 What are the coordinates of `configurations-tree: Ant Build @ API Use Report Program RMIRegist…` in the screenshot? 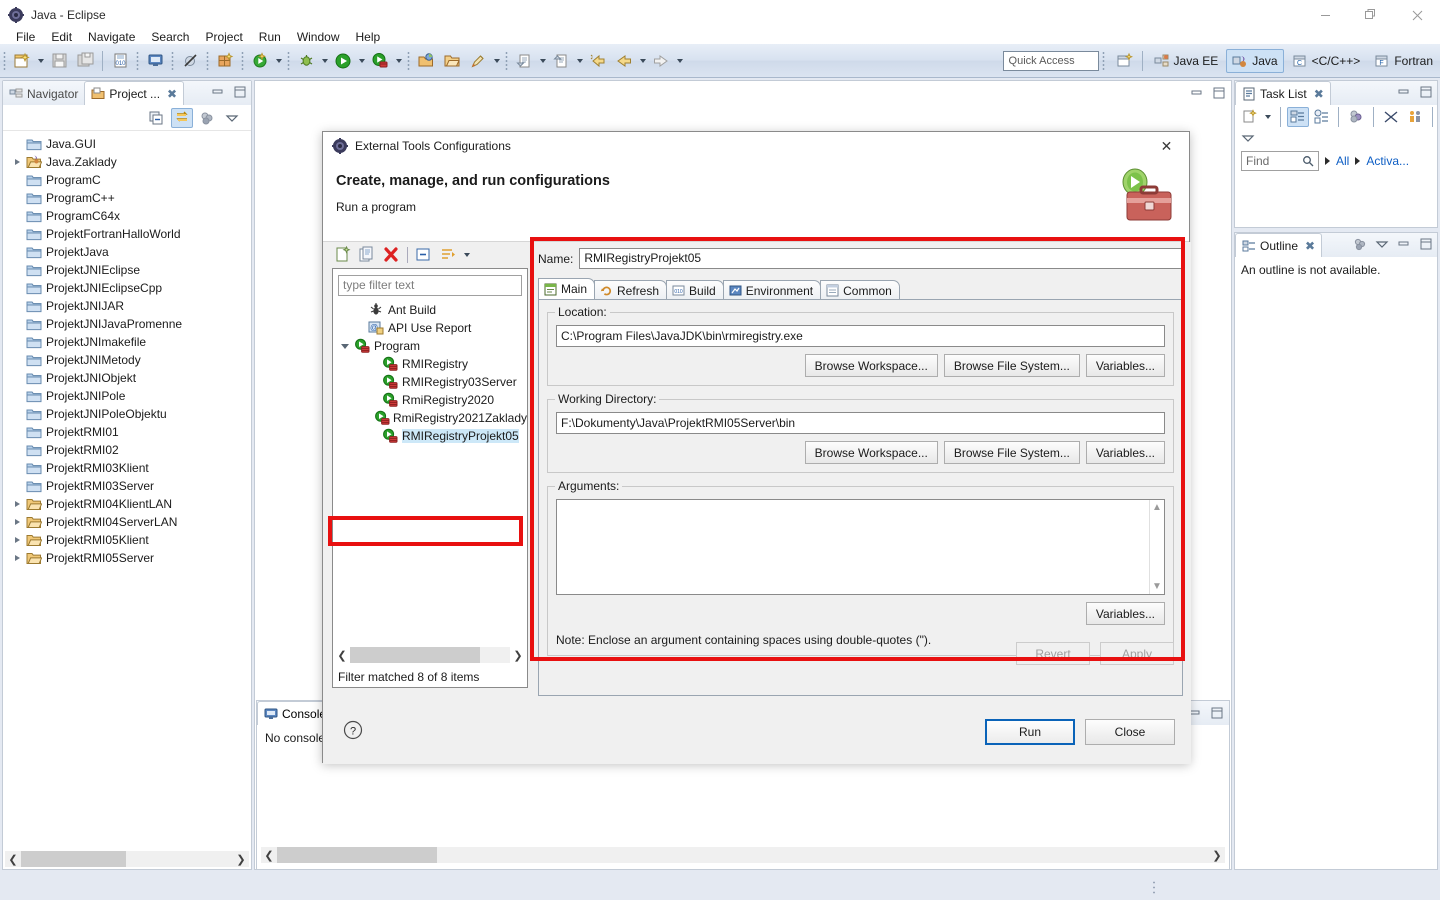 It's located at (430, 373).